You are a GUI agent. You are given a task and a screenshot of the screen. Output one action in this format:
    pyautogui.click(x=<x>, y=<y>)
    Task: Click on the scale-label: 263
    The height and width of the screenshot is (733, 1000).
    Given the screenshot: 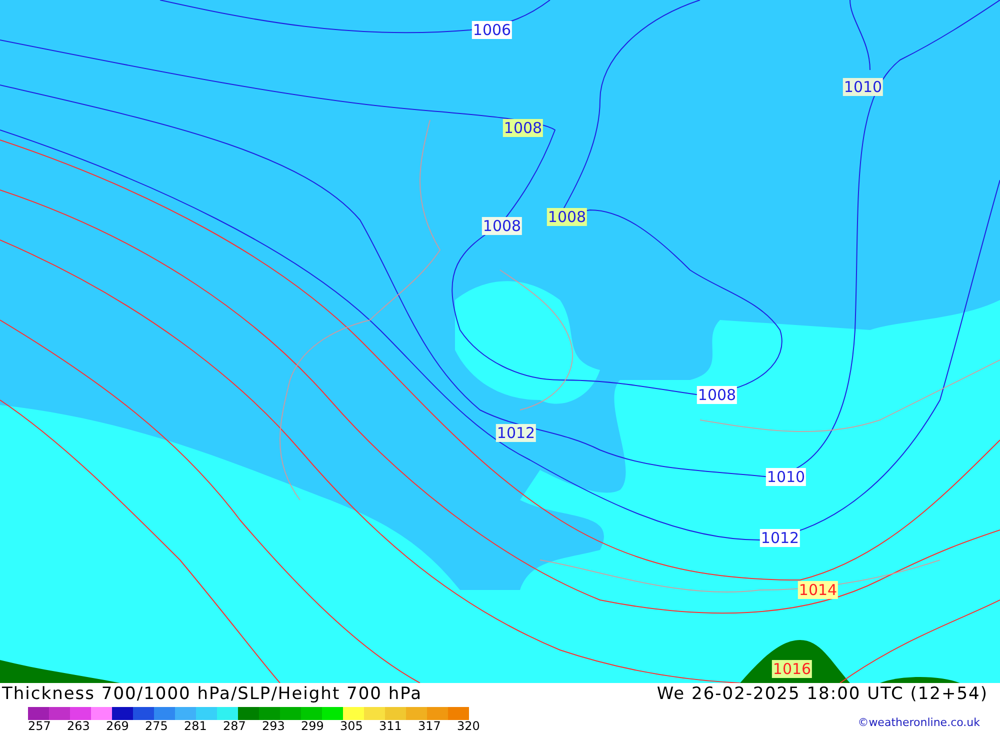 What is the action you would take?
    pyautogui.click(x=79, y=726)
    